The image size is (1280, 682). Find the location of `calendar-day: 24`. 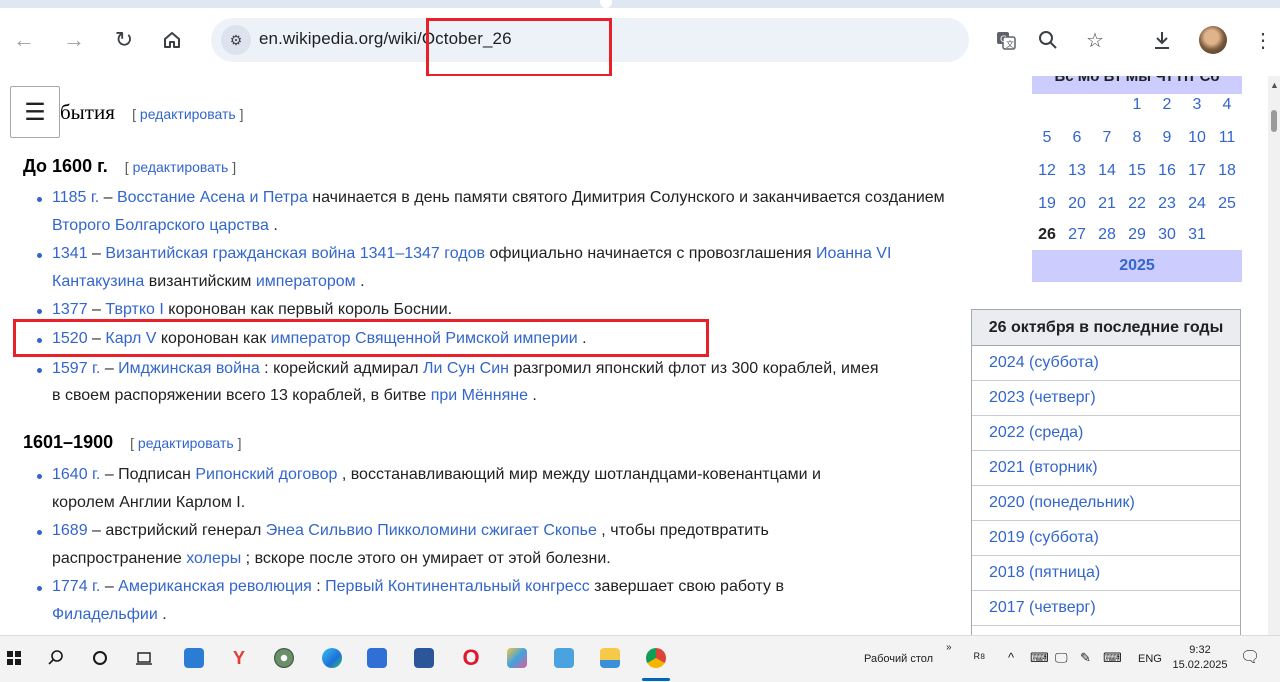

calendar-day: 24 is located at coordinates (1197, 204).